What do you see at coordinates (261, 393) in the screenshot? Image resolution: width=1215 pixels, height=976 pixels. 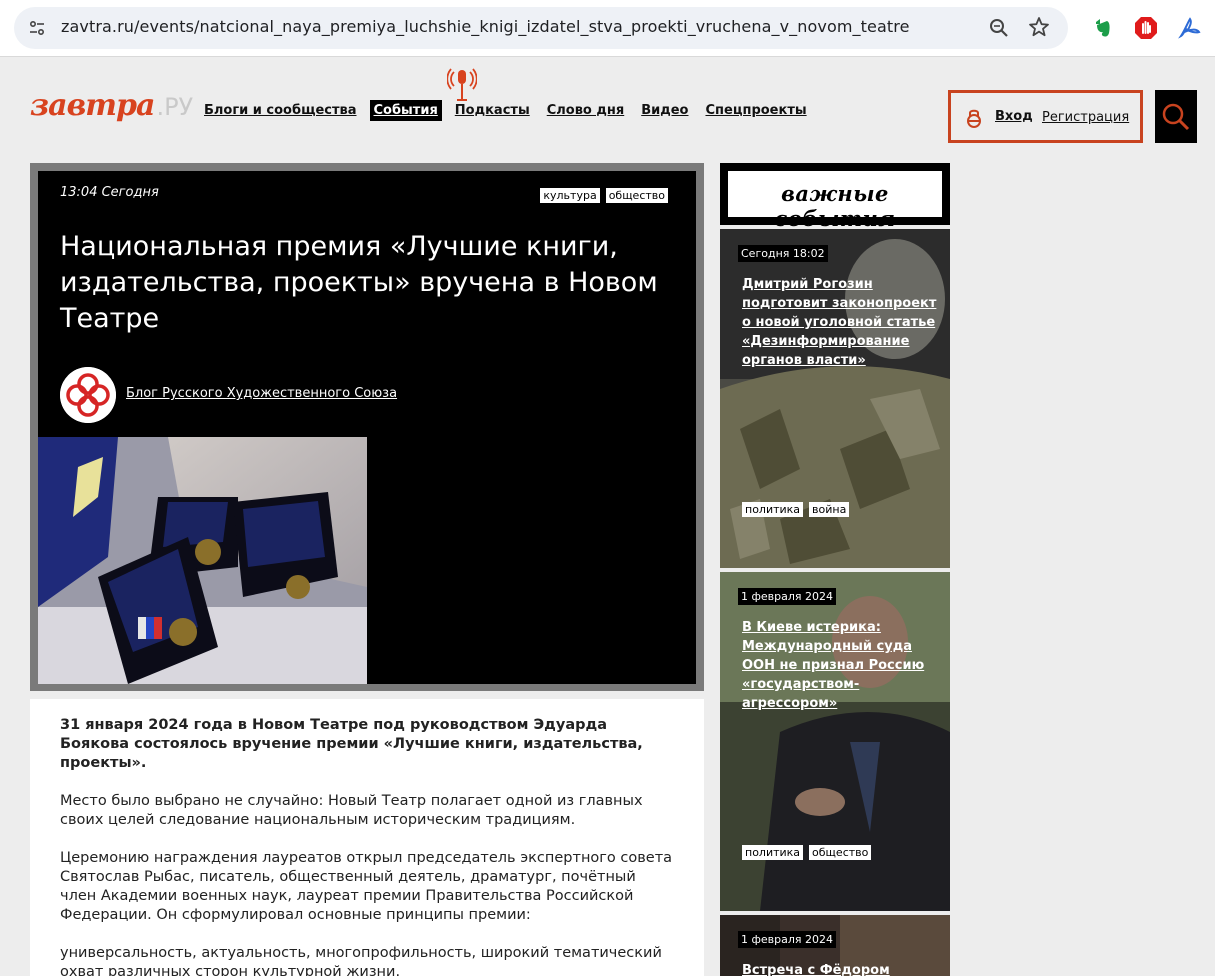 I see `author-link: Блог Русского Художественного Союза` at bounding box center [261, 393].